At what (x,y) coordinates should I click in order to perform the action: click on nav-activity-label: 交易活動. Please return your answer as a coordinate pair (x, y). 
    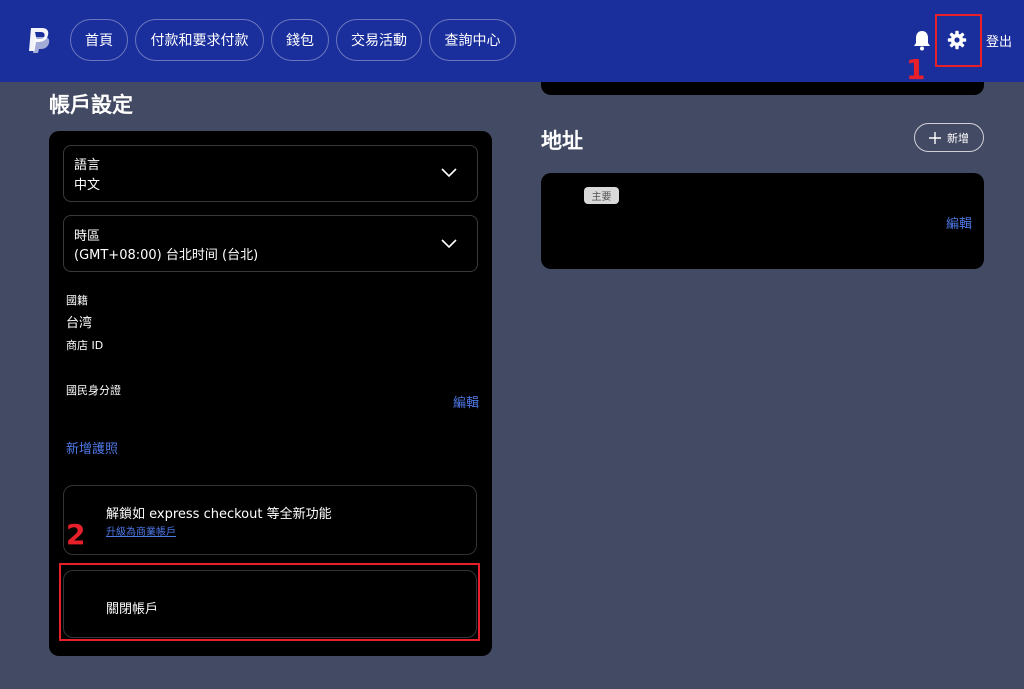
    Looking at the image, I should click on (379, 41).